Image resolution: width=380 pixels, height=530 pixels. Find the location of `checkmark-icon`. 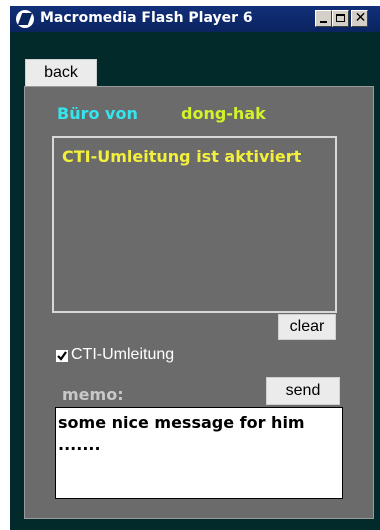

checkmark-icon is located at coordinates (62, 356).